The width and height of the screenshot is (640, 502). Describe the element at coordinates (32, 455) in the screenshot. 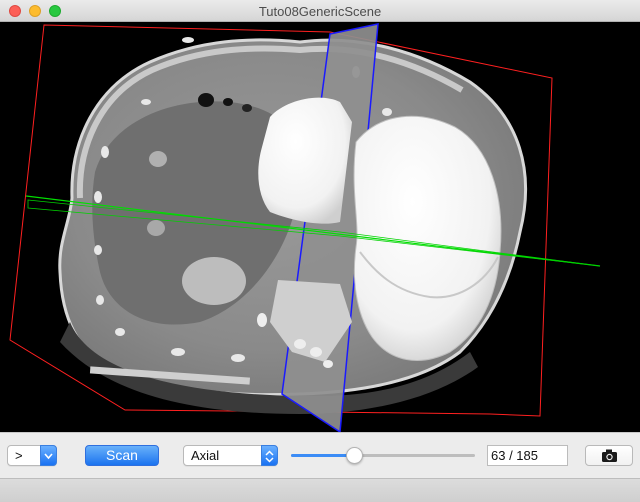

I see `action-combo: >` at that location.